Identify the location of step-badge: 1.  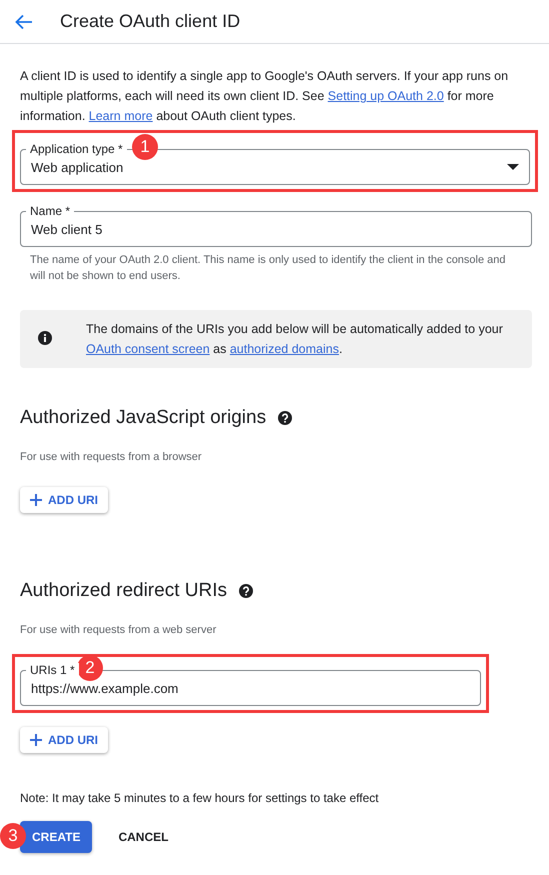
(145, 147).